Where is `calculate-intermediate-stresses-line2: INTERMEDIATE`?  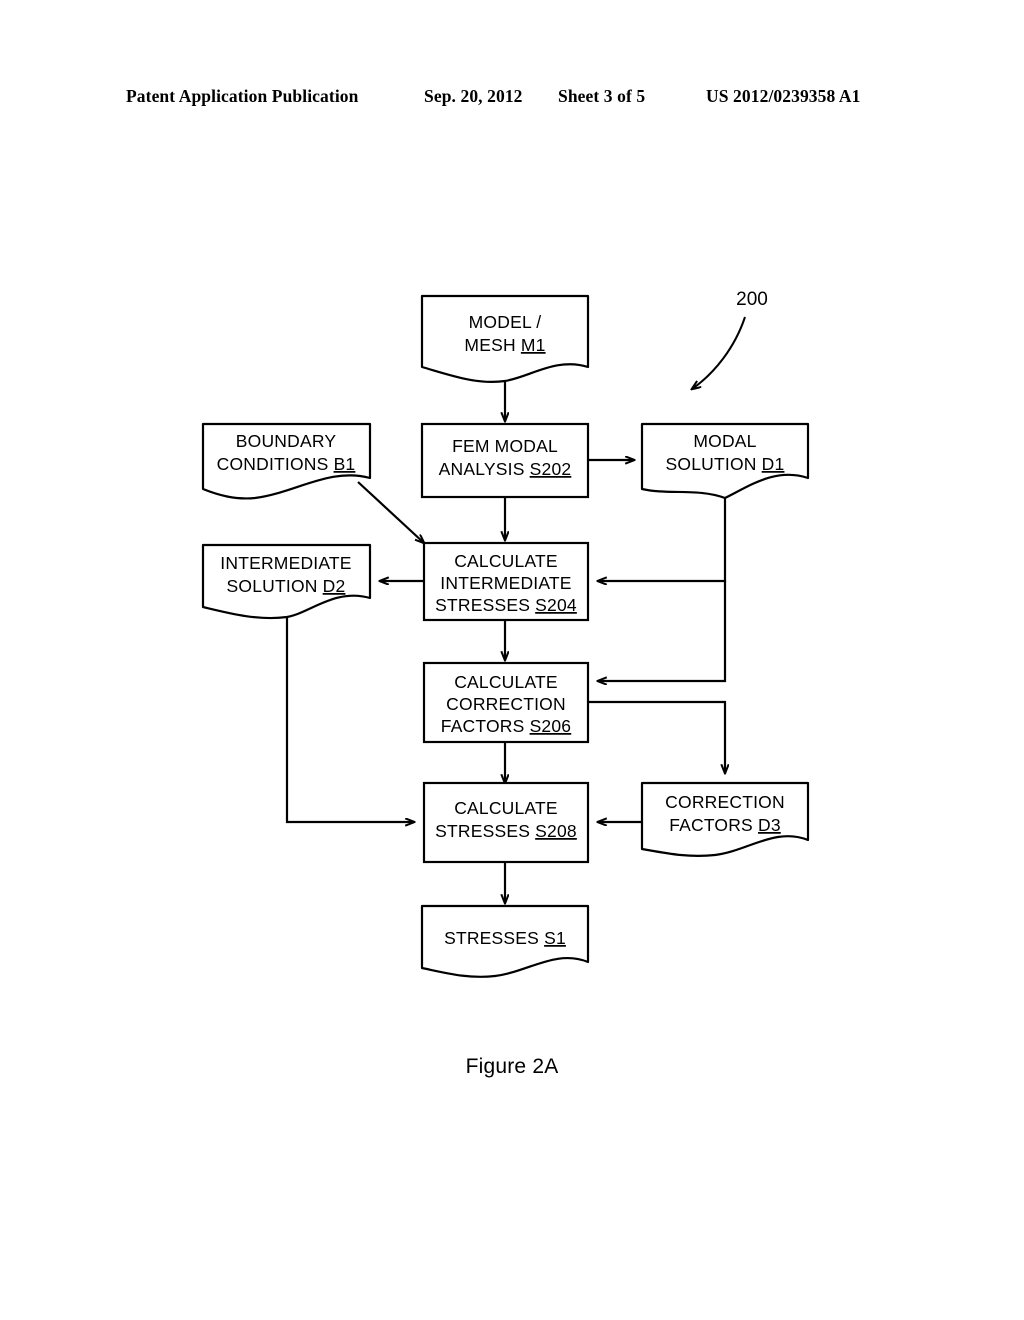
calculate-intermediate-stresses-line2: INTERMEDIATE is located at coordinates (505, 583).